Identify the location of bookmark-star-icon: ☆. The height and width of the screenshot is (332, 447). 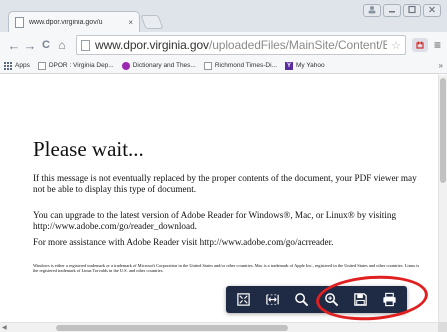
(396, 45).